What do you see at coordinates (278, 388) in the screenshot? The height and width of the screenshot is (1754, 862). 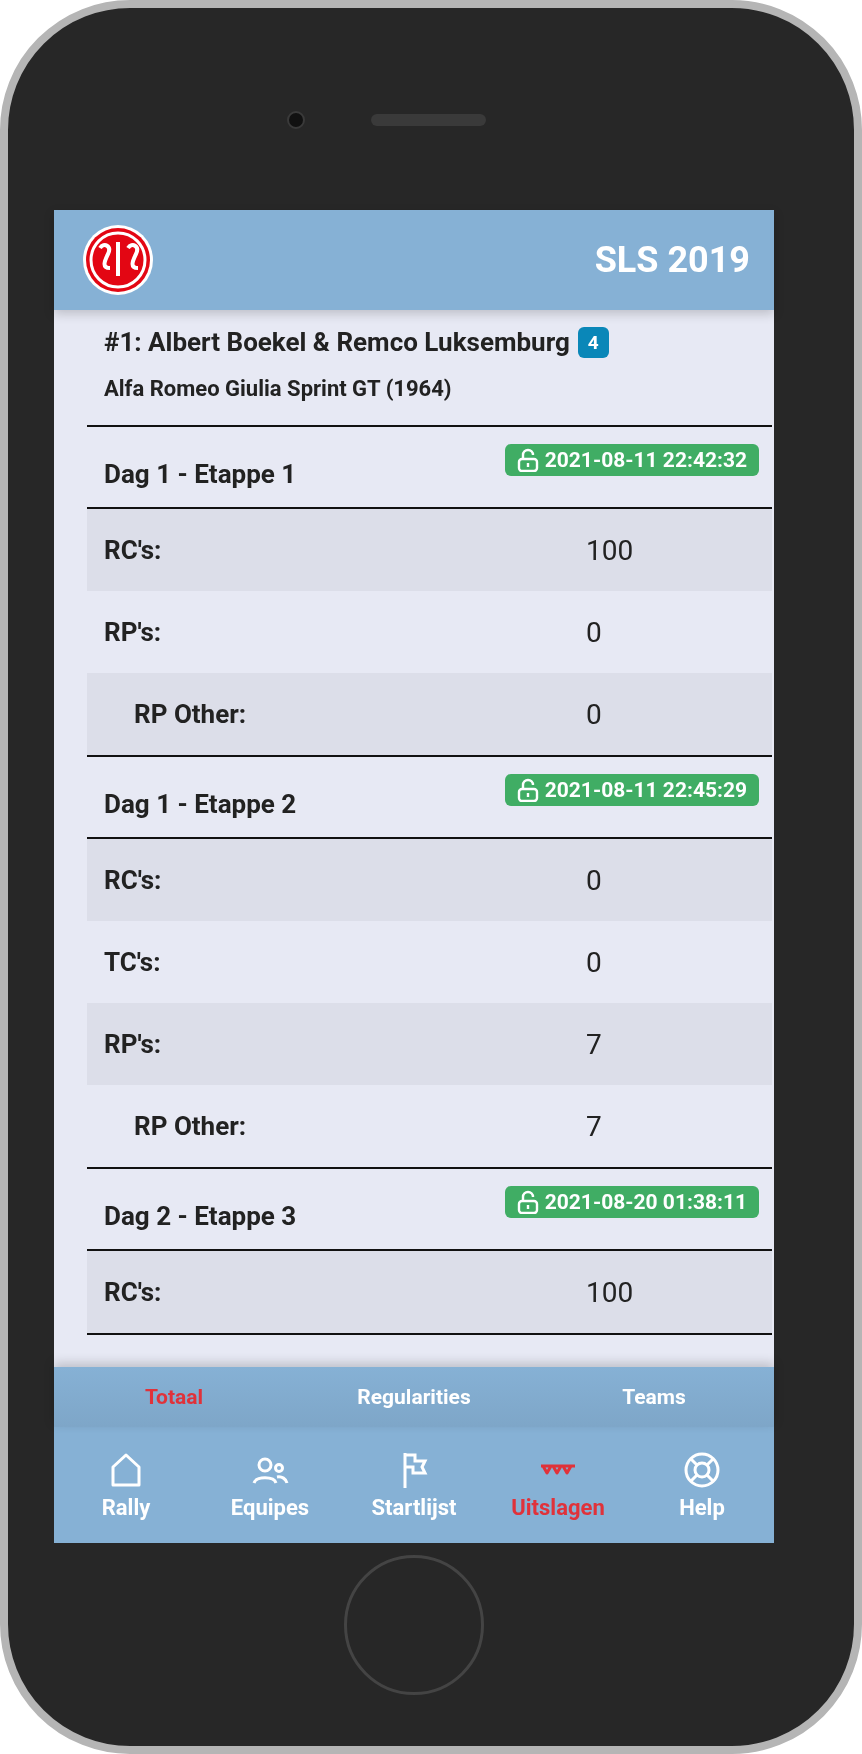 I see `car-name: Alfa Romeo Giulia Sprint GT (1964)` at bounding box center [278, 388].